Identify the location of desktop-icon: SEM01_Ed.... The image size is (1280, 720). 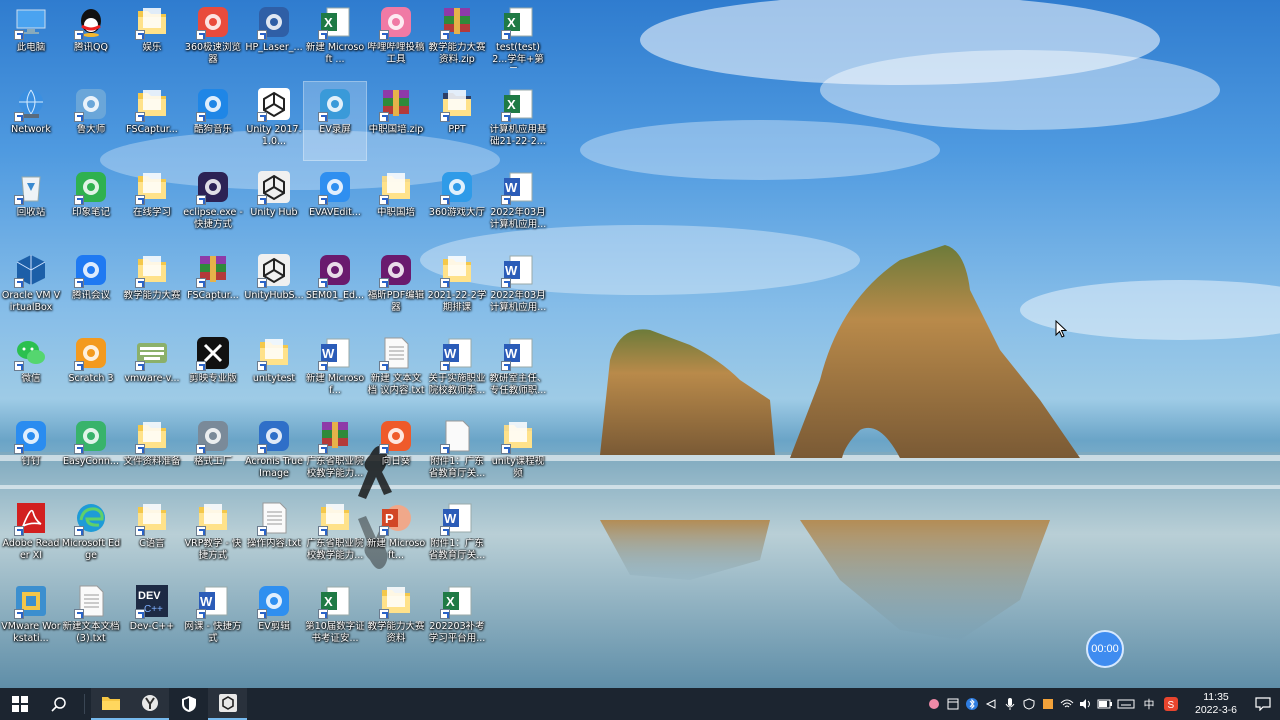
(335, 287).